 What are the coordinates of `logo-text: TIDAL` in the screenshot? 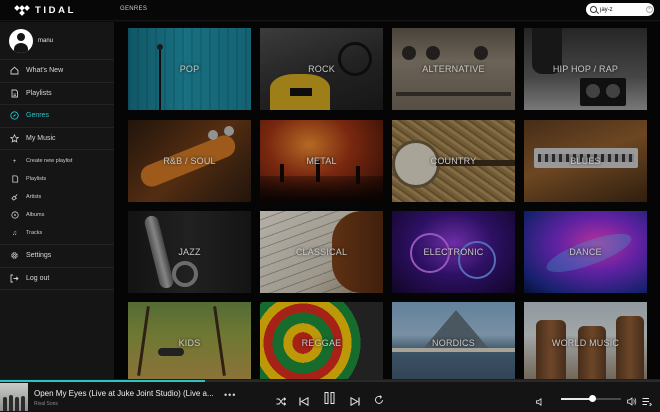 It's located at (55, 10).